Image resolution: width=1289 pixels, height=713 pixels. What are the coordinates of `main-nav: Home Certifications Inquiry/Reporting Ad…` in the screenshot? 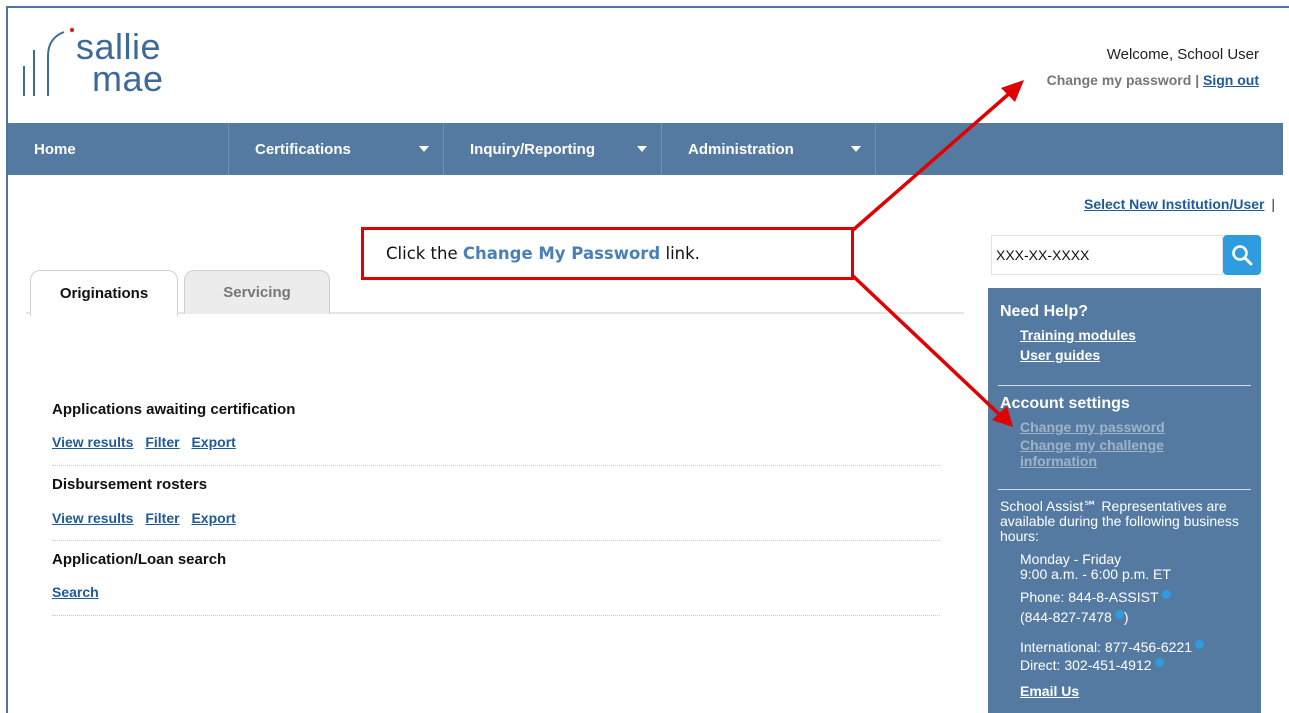 It's located at (645, 149).